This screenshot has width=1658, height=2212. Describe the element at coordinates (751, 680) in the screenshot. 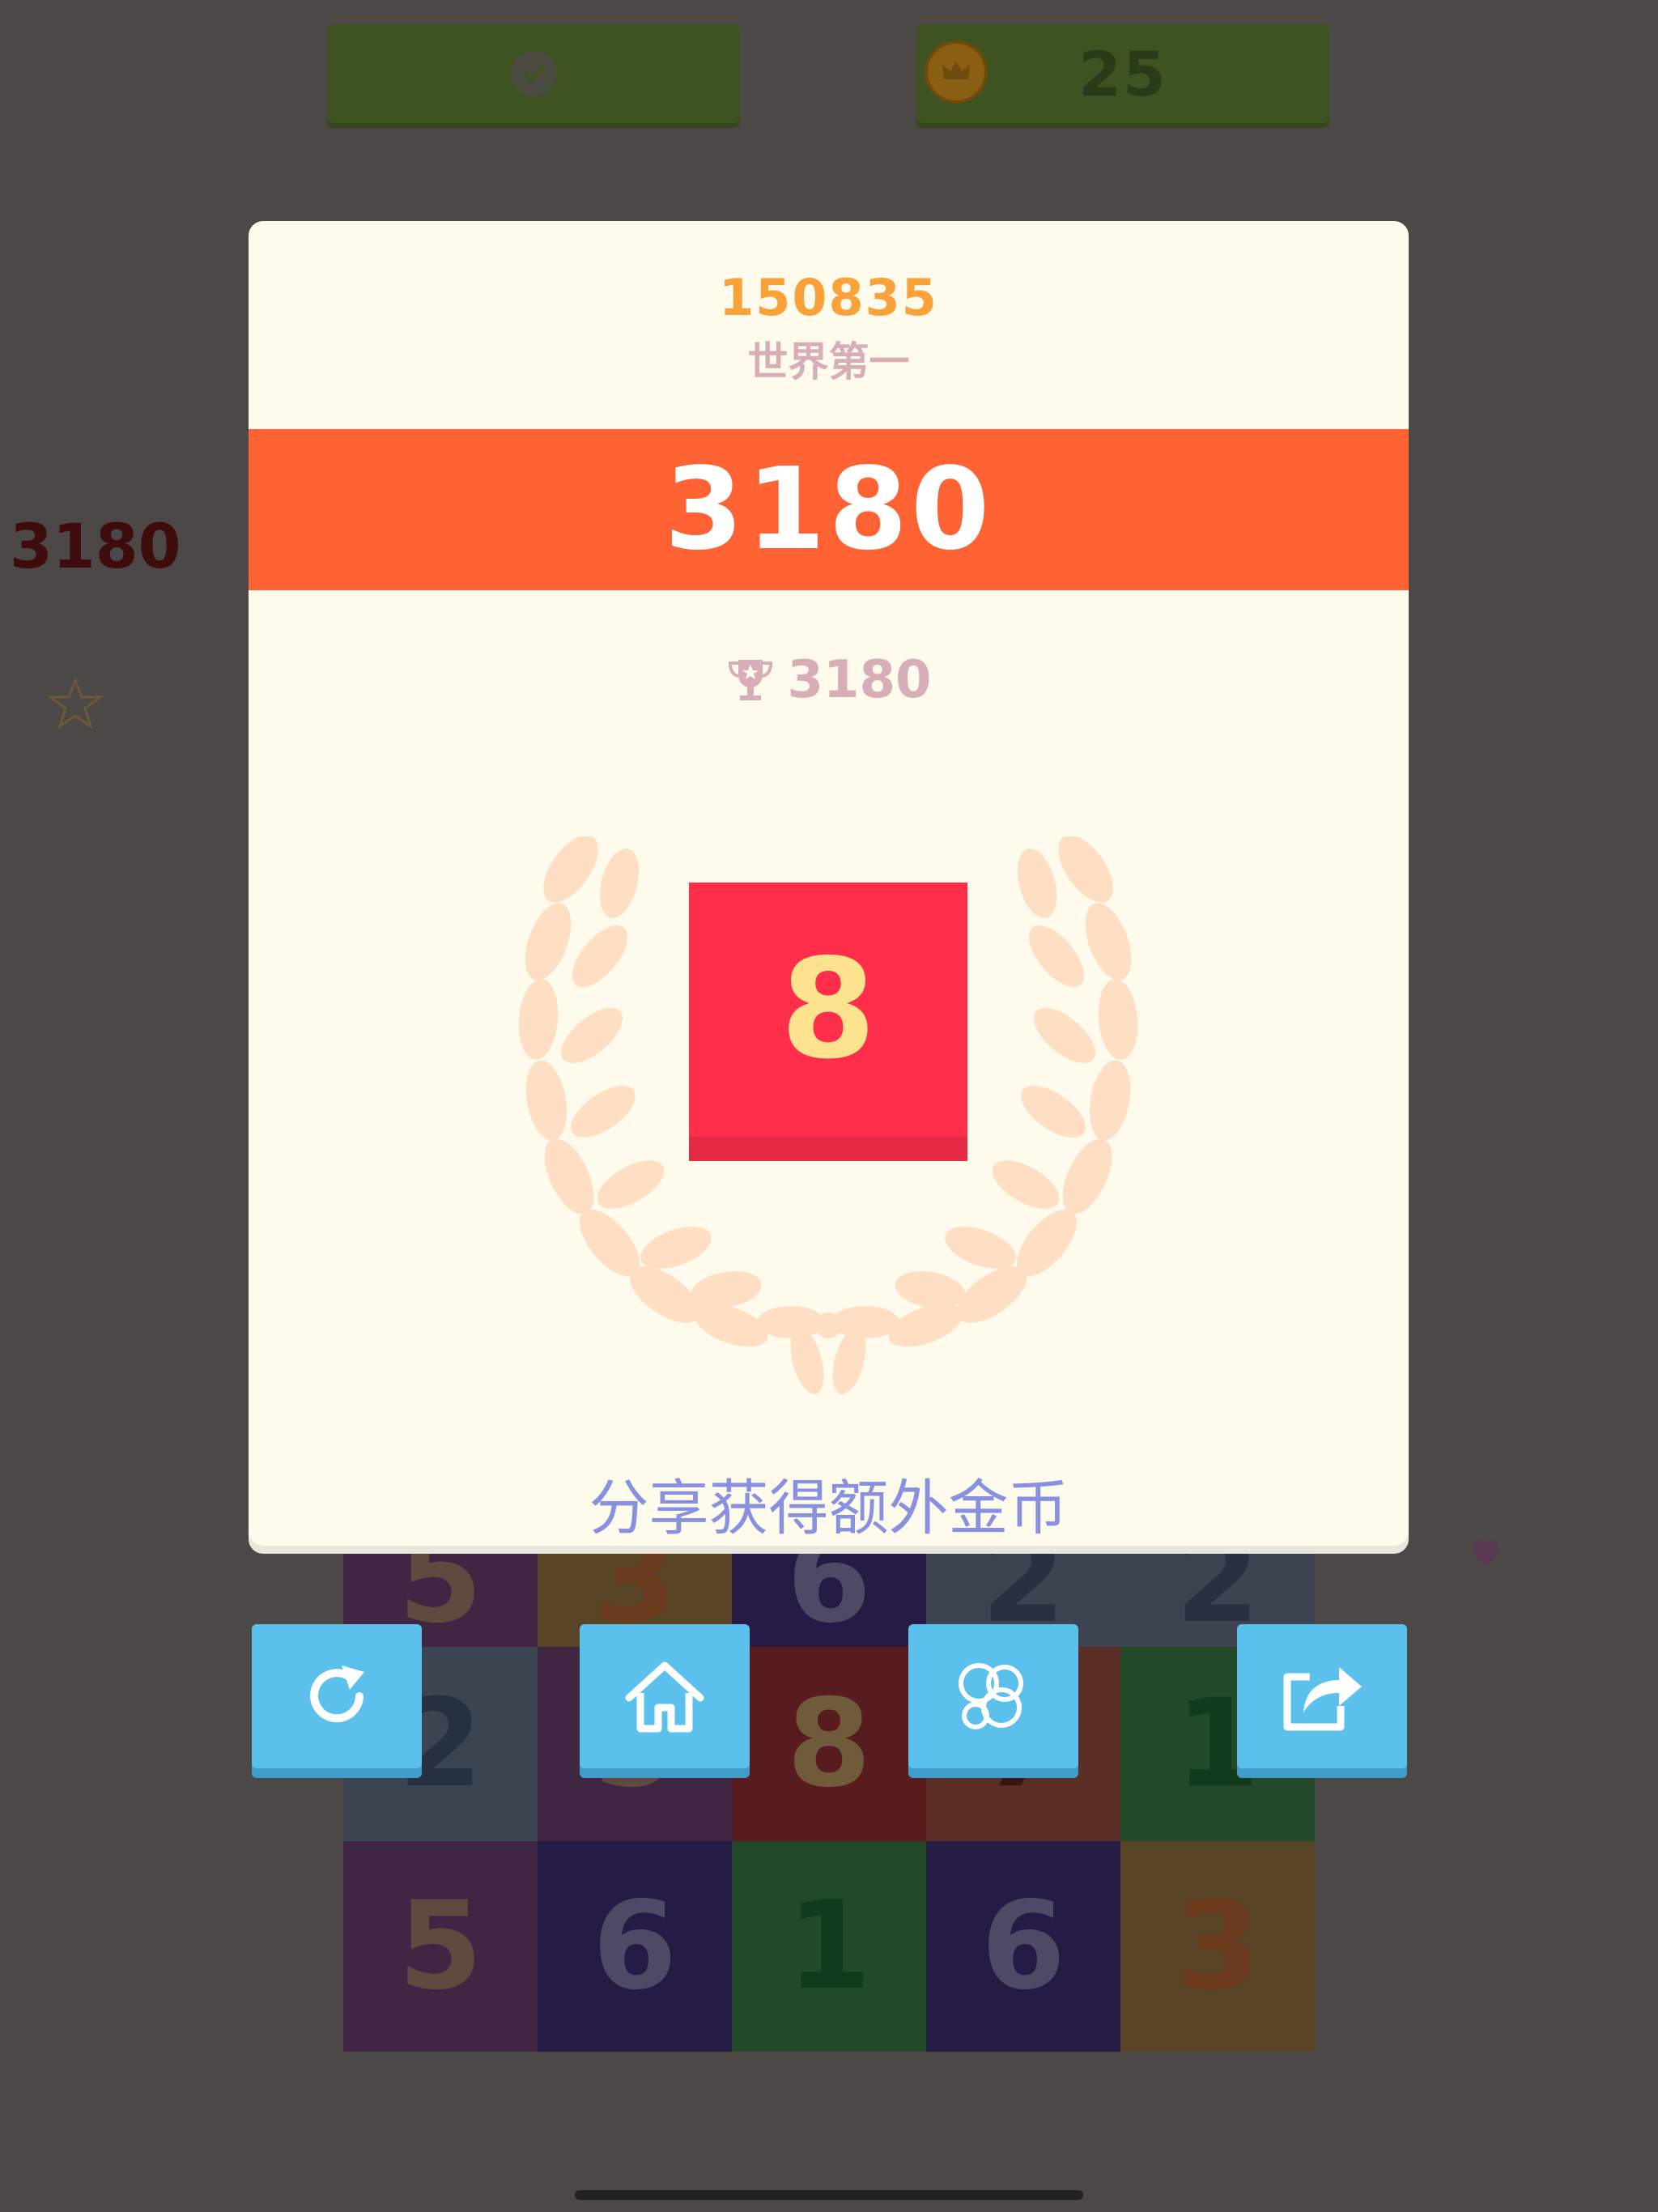

I see `trophy-icon` at that location.